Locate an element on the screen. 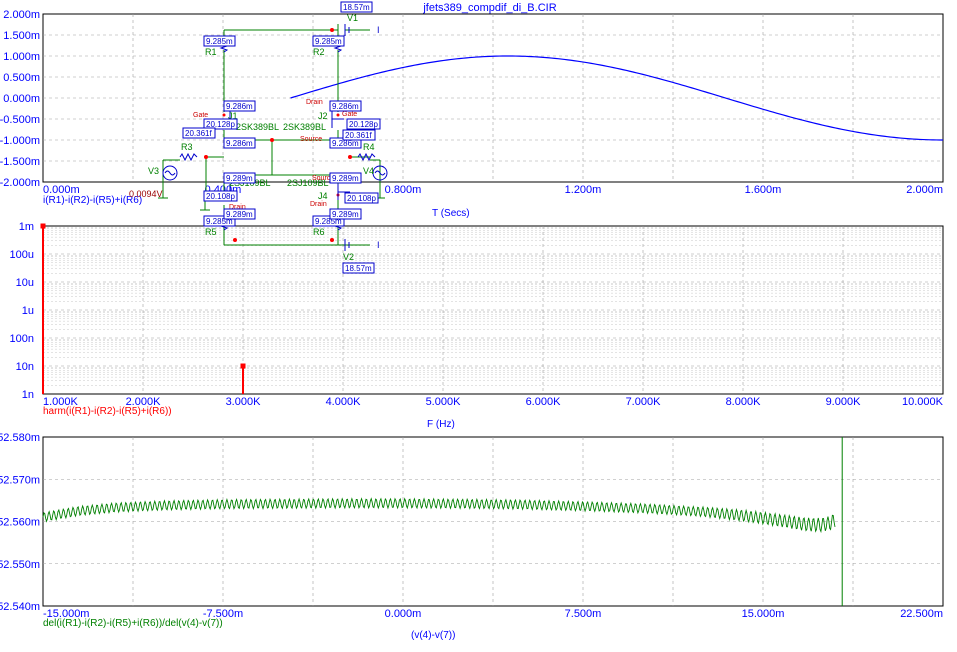 This screenshot has height=652, width=957. y-tick-label: -0.500m is located at coordinates (20, 120).